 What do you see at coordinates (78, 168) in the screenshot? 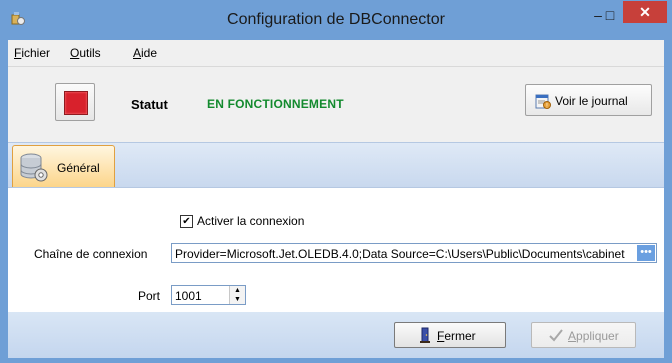
I see `tab-general-label: Général` at bounding box center [78, 168].